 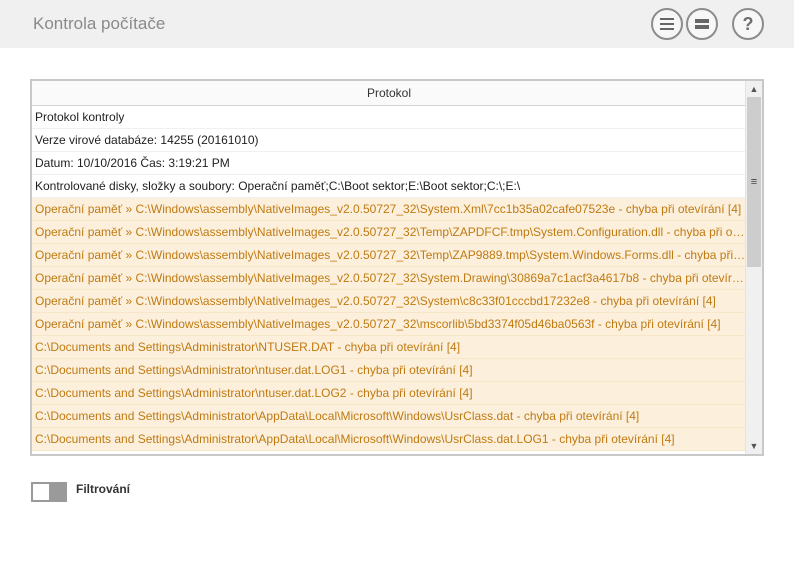 What do you see at coordinates (99, 23) in the screenshot?
I see `page-title: Kontrola počítače` at bounding box center [99, 23].